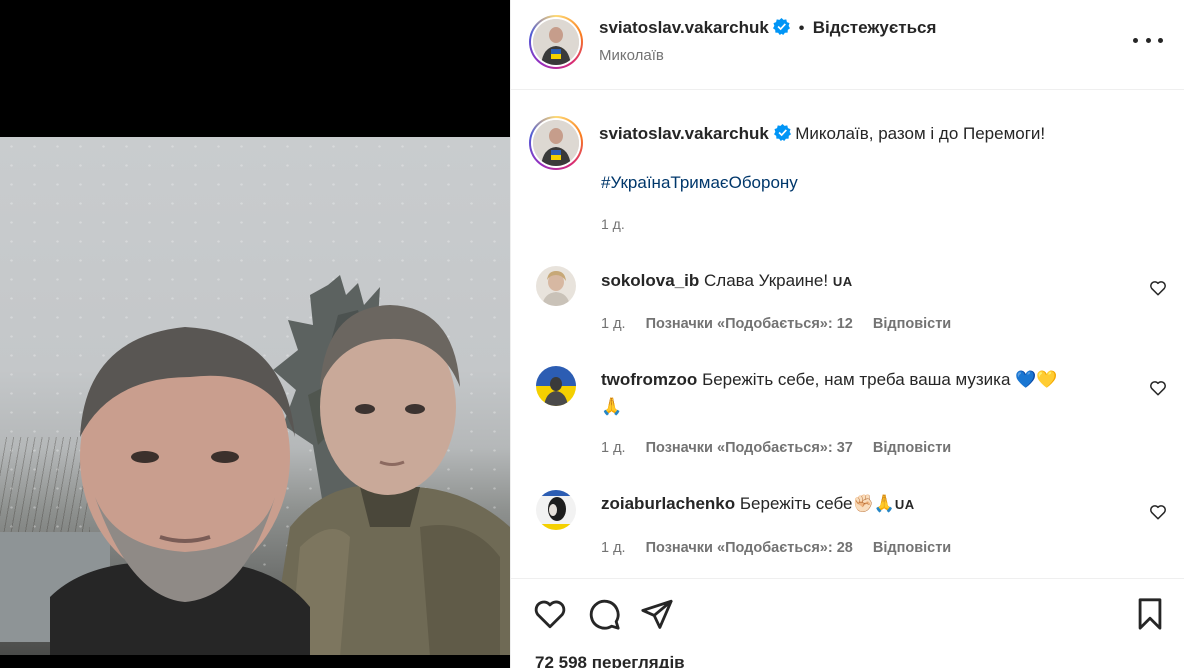  Describe the element at coordinates (1148, 40) in the screenshot. I see `more-options-icon` at that location.